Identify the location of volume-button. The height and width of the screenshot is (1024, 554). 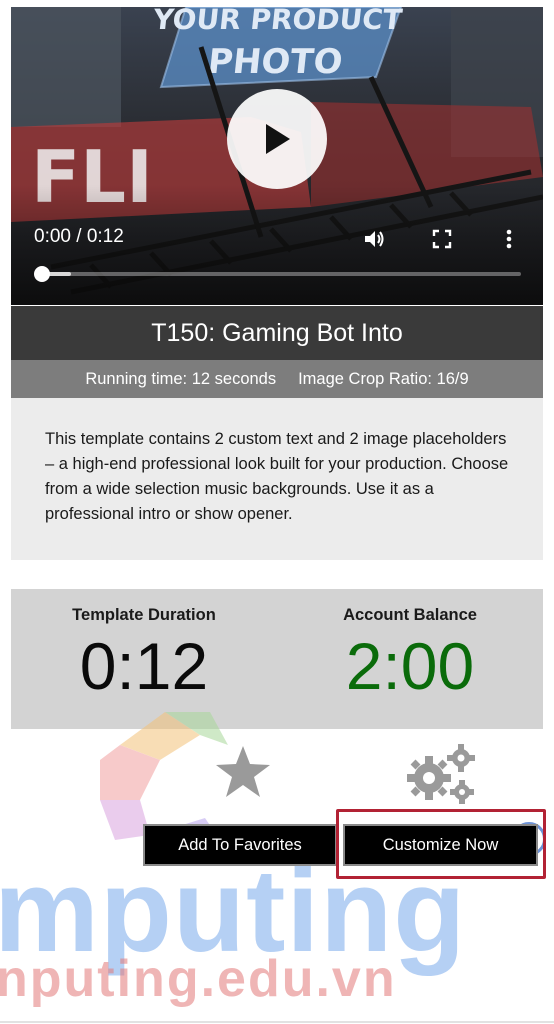
(374, 239).